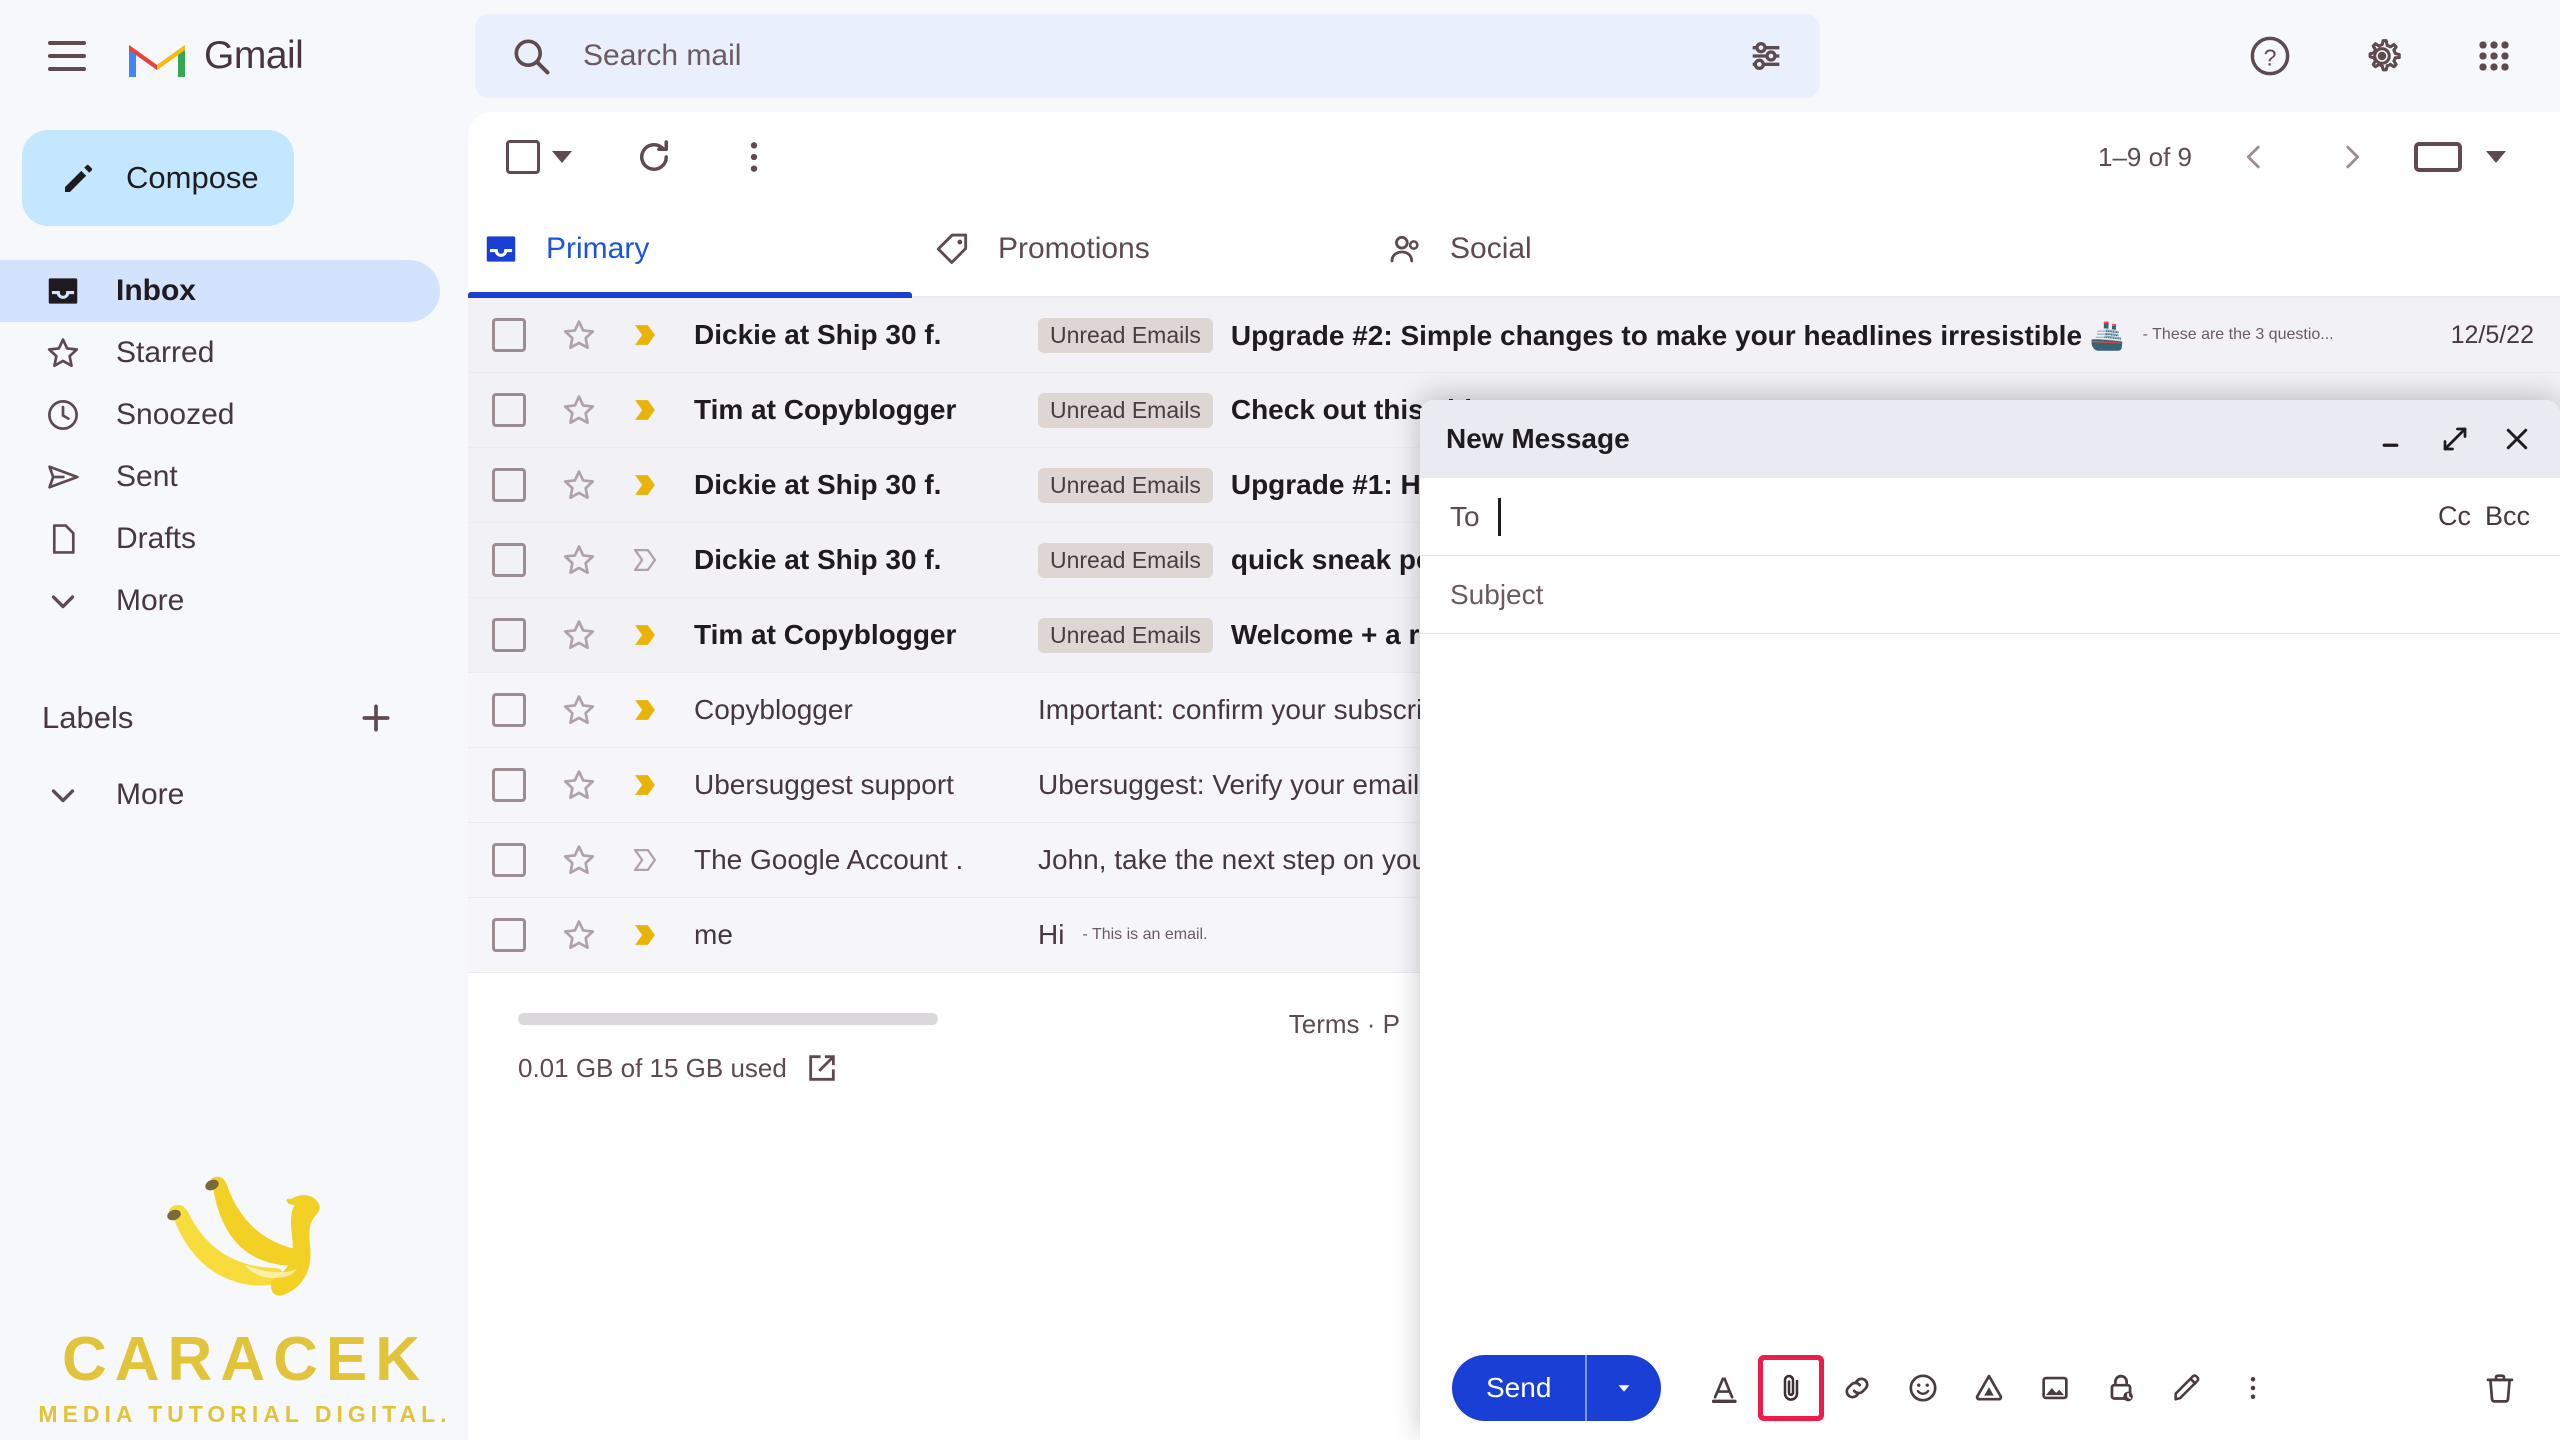 The image size is (2560, 1440). Describe the element at coordinates (2454, 516) in the screenshot. I see `cc-button: Cc` at that location.